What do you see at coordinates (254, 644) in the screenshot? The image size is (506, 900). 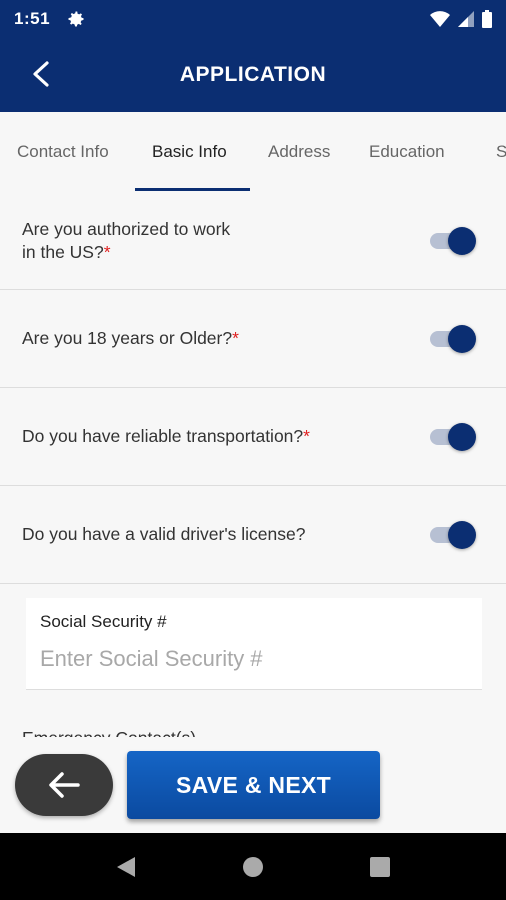 I see `ssn-field-card: Social Security #` at bounding box center [254, 644].